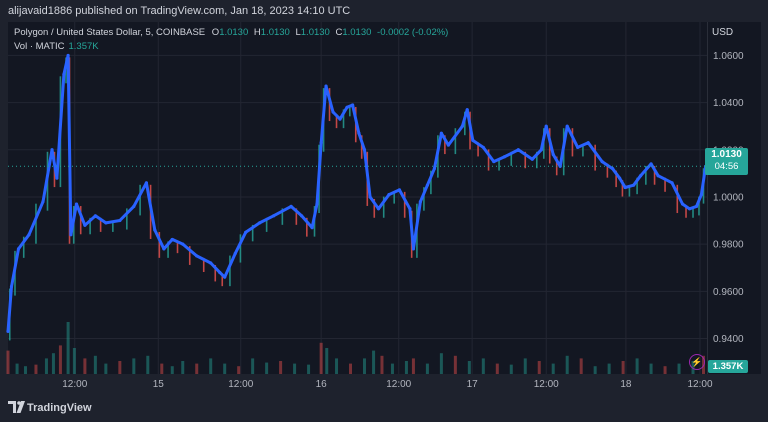  What do you see at coordinates (322, 384) in the screenshot?
I see `x-tick-label: 16` at bounding box center [322, 384].